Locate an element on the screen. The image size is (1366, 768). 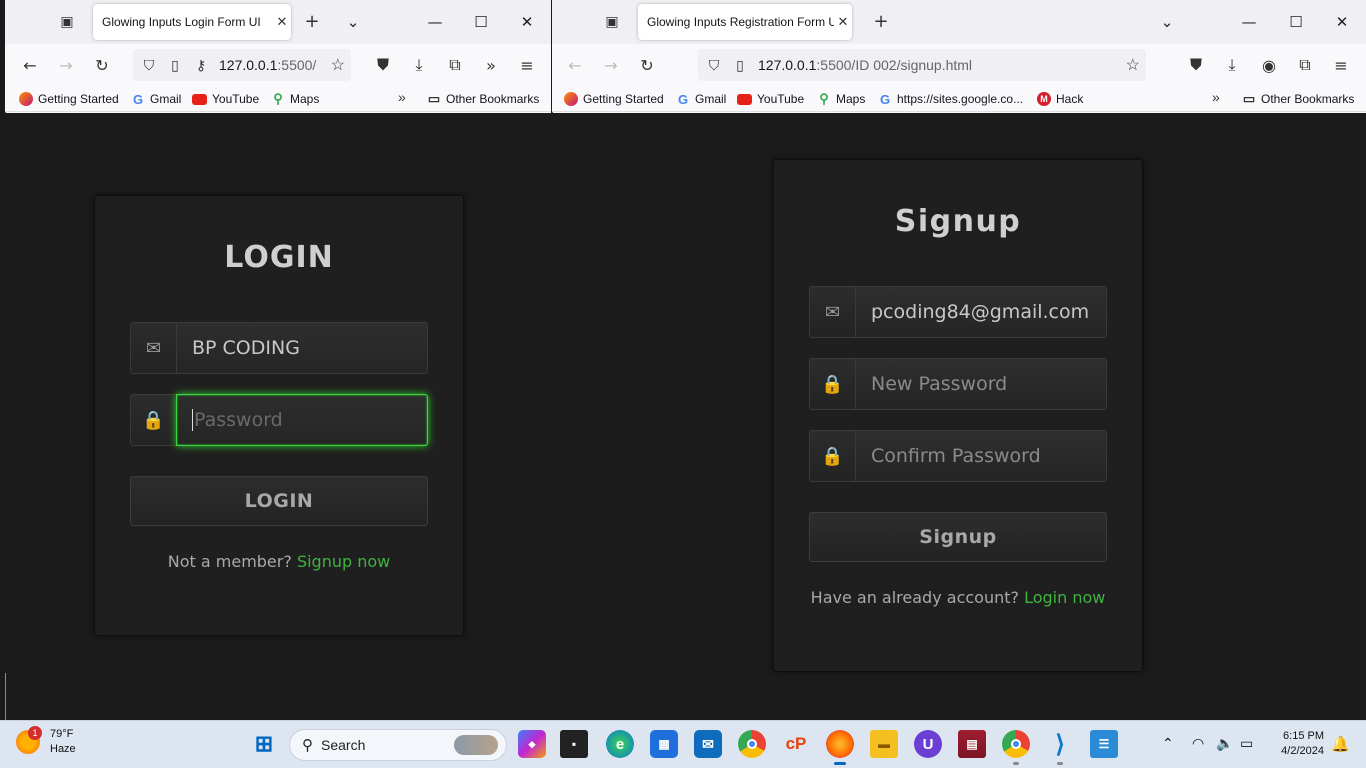
envelope-icon: ✉ is located at coordinates (832, 312).